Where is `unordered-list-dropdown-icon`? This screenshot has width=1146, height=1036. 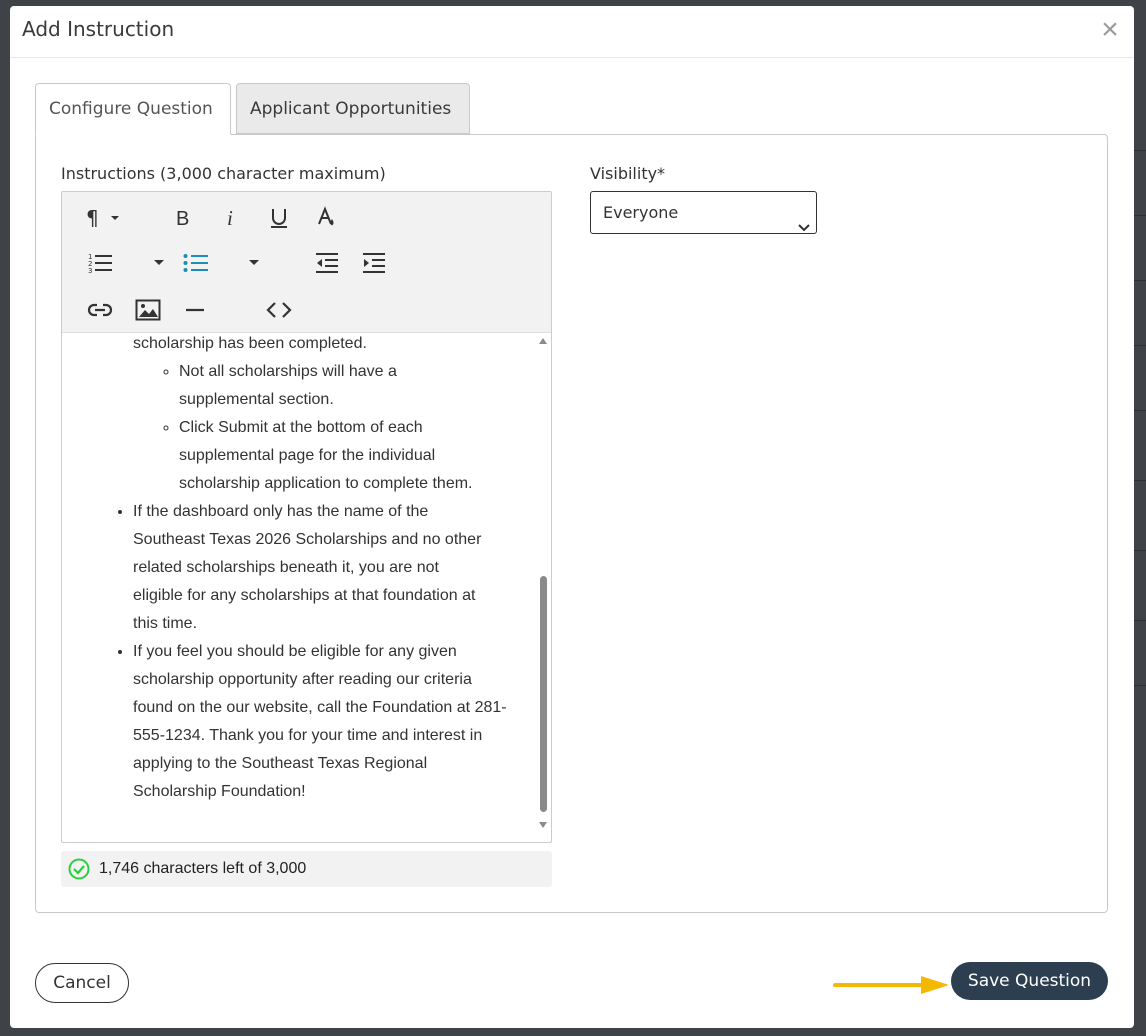
unordered-list-dropdown-icon is located at coordinates (254, 263).